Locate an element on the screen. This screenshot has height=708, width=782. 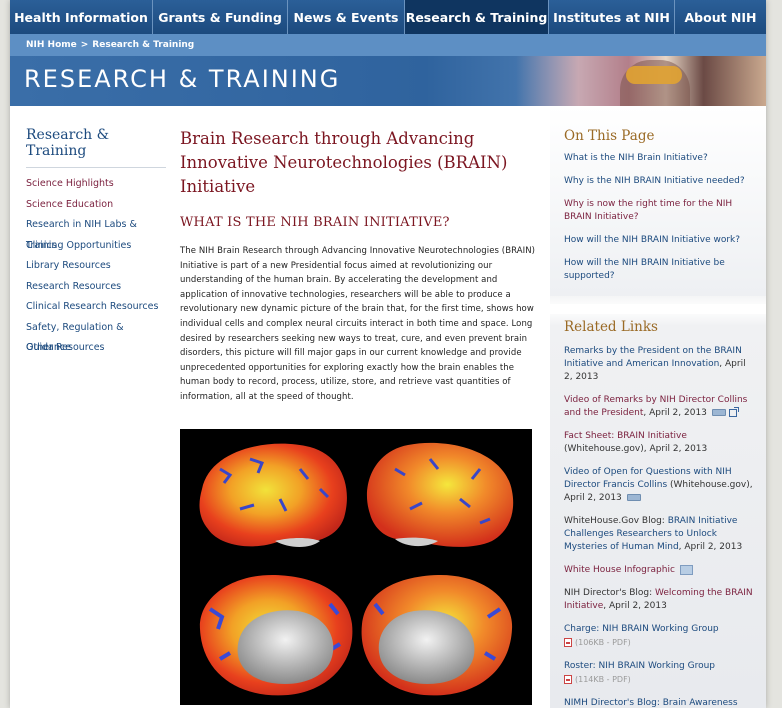
sidebar-link: Clinical Research Resources is located at coordinates (92, 306).